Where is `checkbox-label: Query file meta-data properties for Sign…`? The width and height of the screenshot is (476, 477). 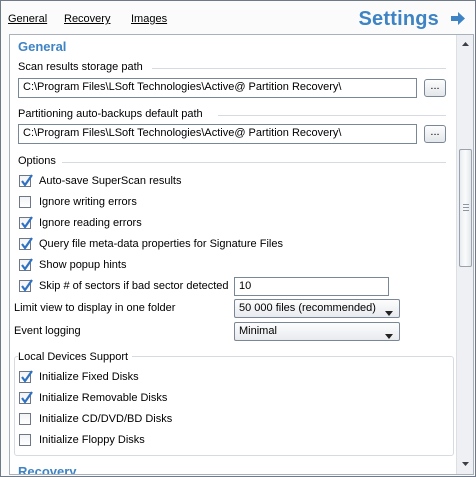 checkbox-label: Query file meta-data properties for Sign… is located at coordinates (161, 244).